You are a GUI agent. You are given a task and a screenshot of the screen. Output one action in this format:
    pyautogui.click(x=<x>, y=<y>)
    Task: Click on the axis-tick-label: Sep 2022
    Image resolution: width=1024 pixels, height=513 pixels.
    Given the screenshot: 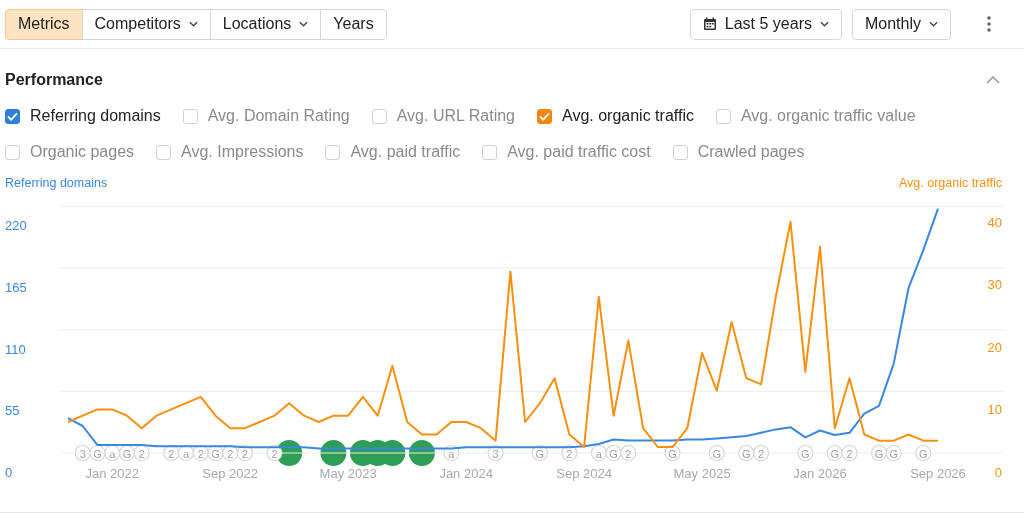 What is the action you would take?
    pyautogui.click(x=230, y=473)
    